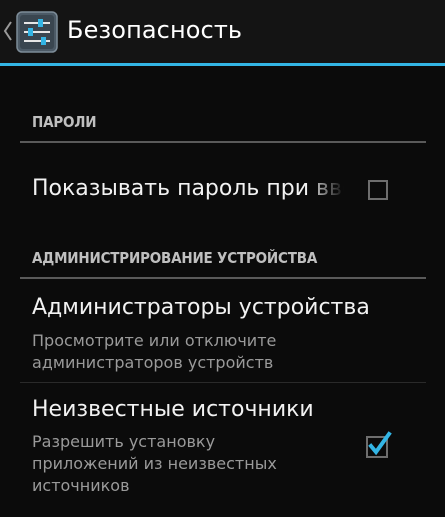  Describe the element at coordinates (154, 340) in the screenshot. I see `summary-line: Просмотрите или отключите` at that location.